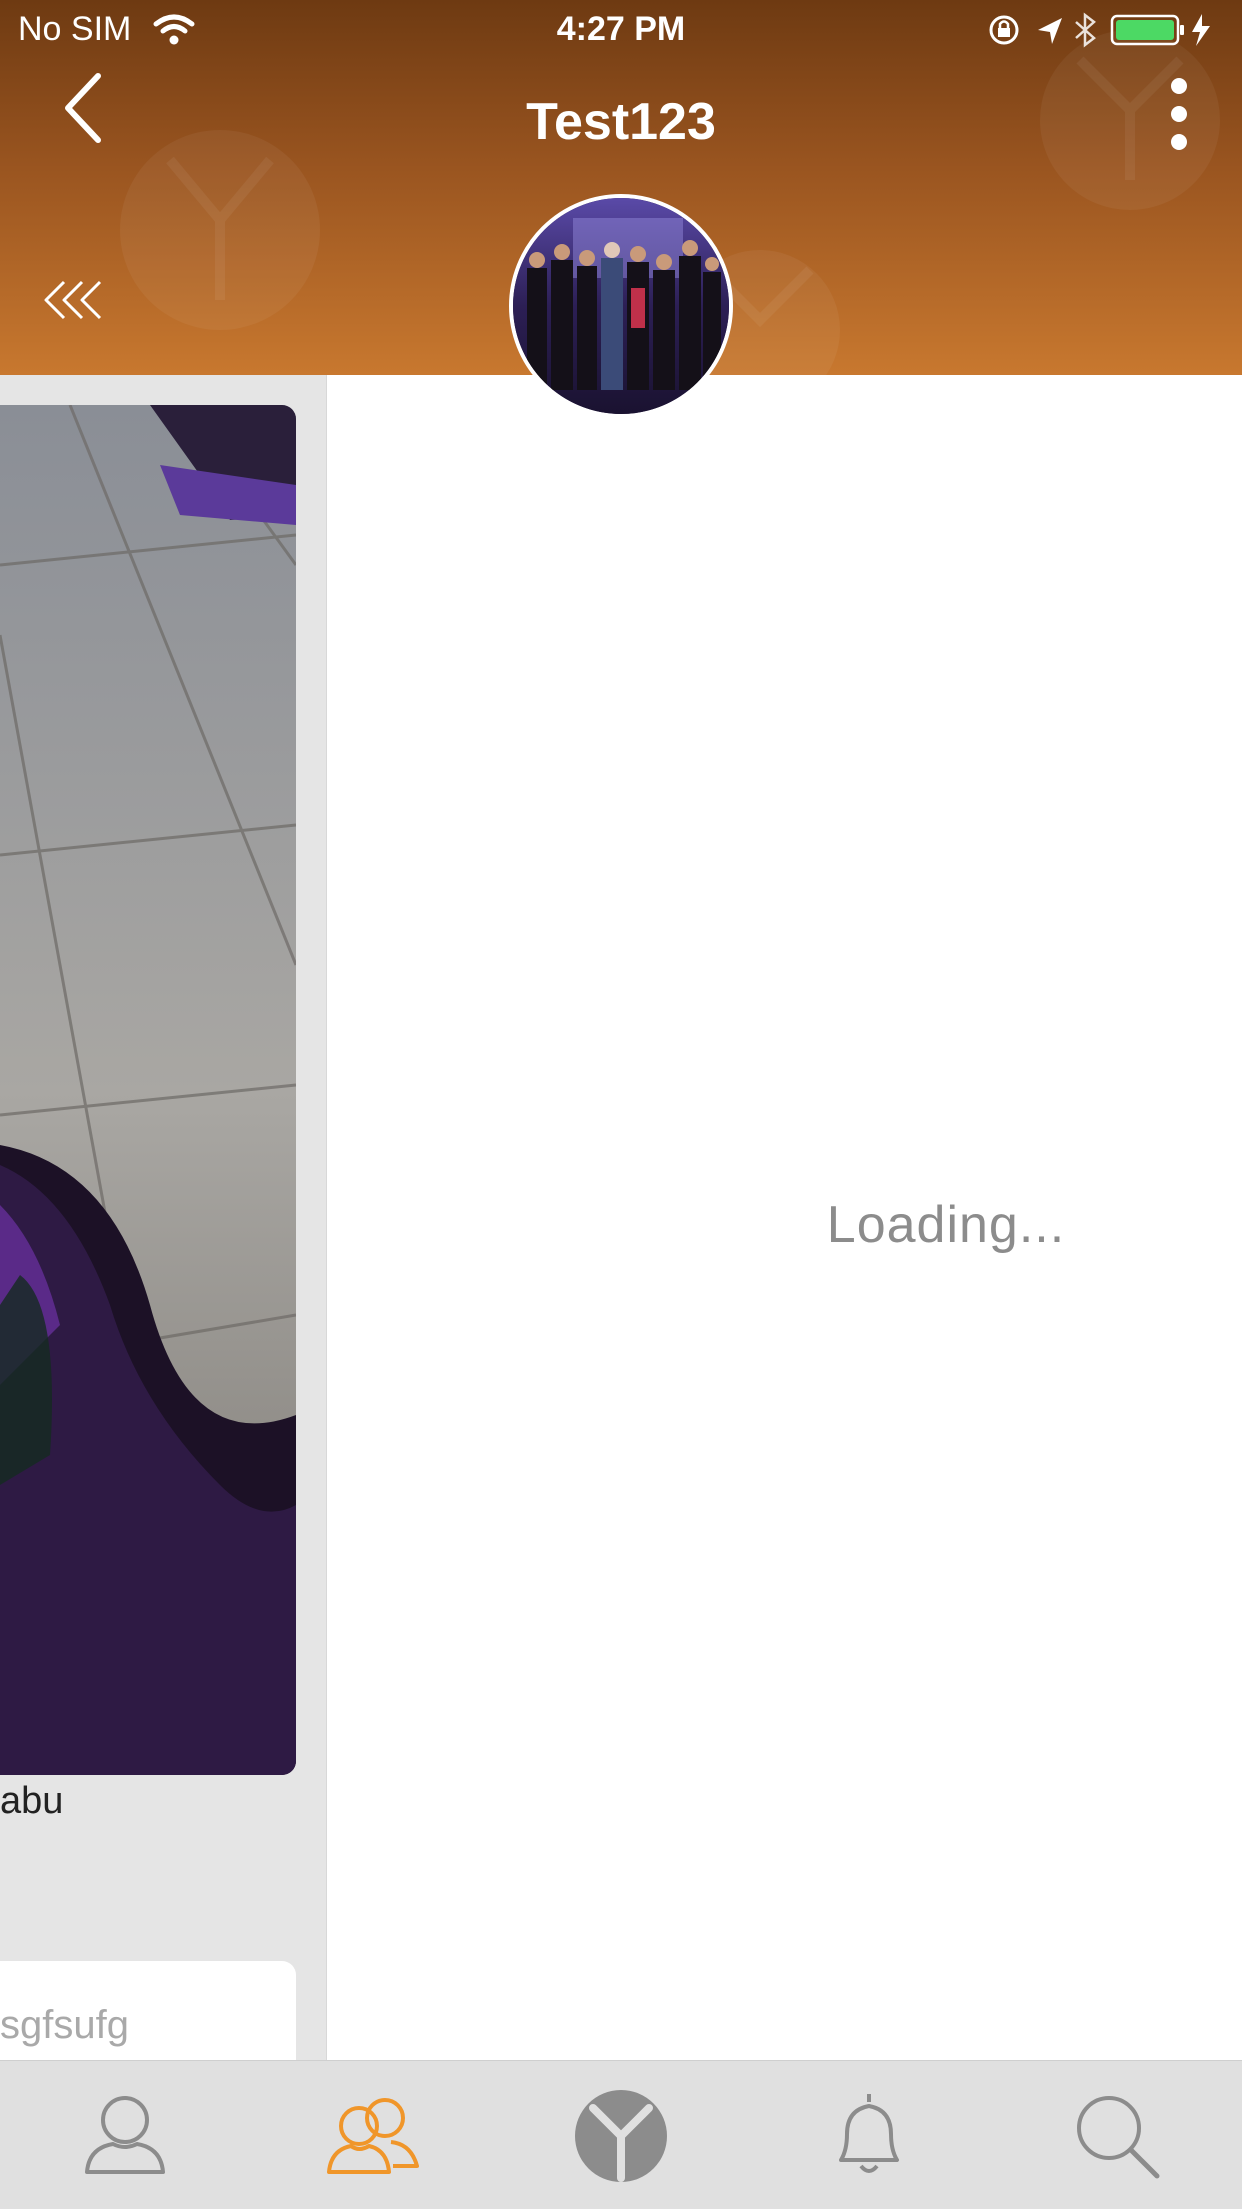  I want to click on tab-groups, so click(373, 2136).